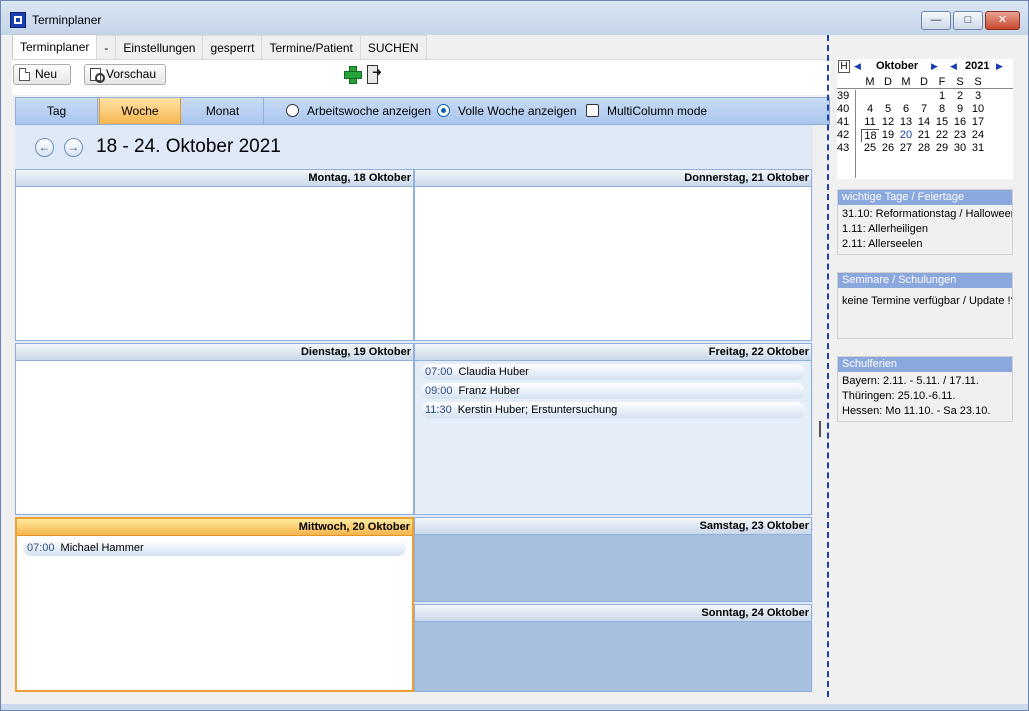 This screenshot has width=1029, height=711. What do you see at coordinates (106, 47) in the screenshot?
I see `tab-dash: -` at bounding box center [106, 47].